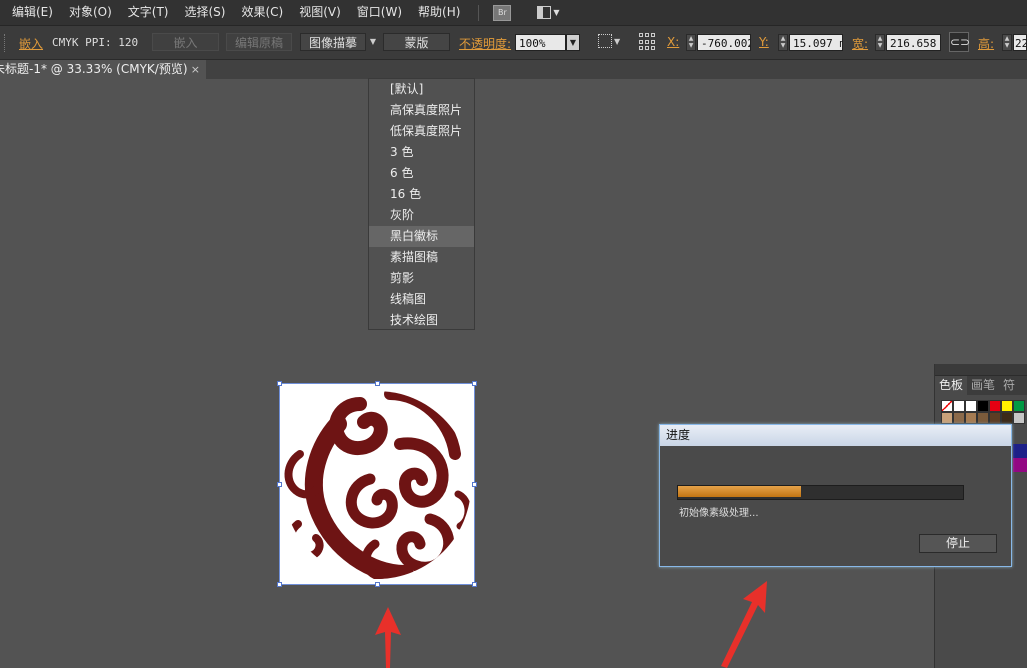 The height and width of the screenshot is (668, 1027). What do you see at coordinates (421, 215) in the screenshot?
I see `trace-preset-grayscale: 灰阶` at bounding box center [421, 215].